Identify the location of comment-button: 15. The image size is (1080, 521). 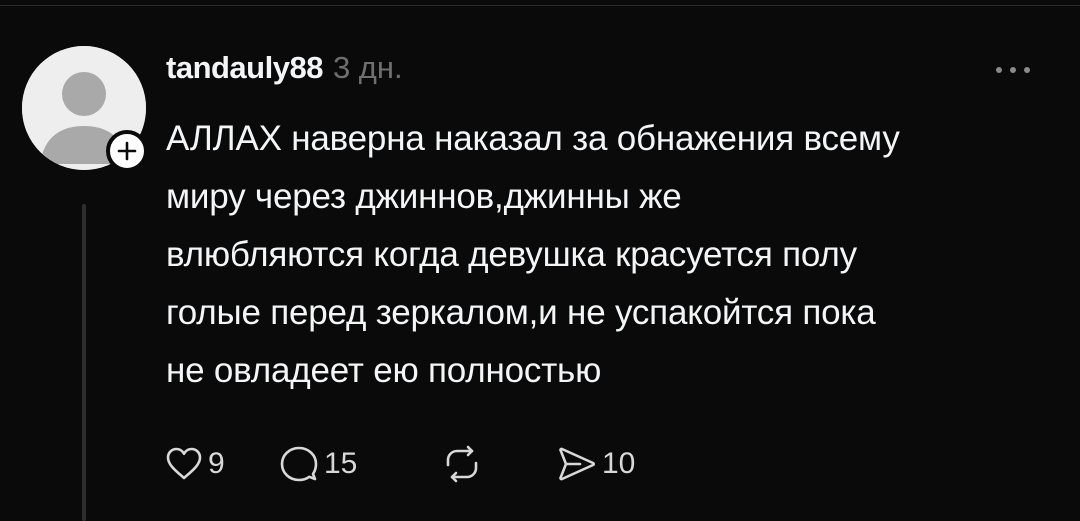
(361, 464).